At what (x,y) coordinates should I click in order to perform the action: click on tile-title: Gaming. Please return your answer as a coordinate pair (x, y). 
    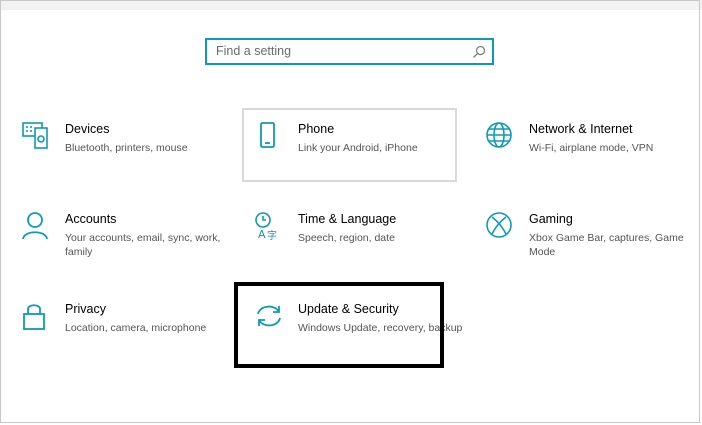
    Looking at the image, I should click on (551, 219).